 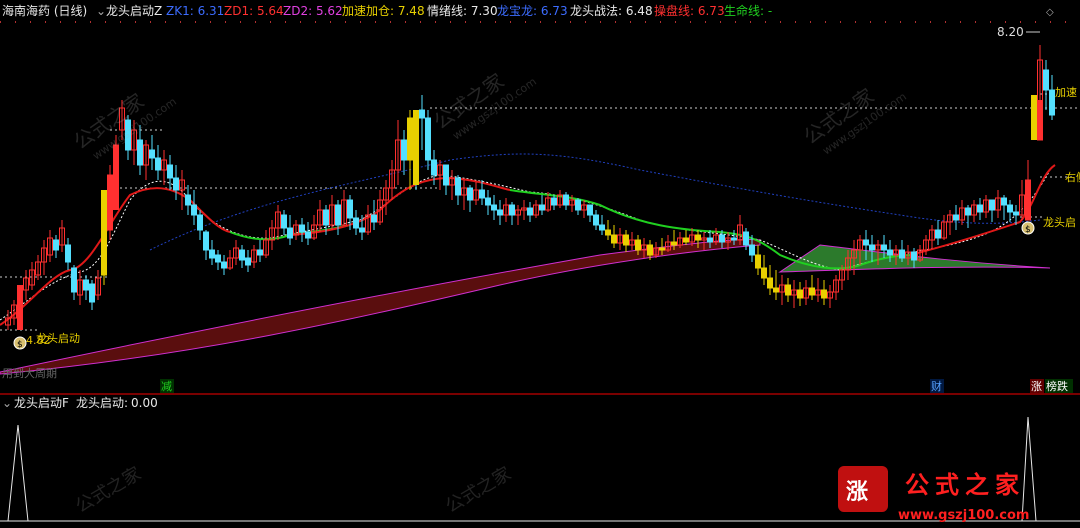 What do you see at coordinates (1036, 386) in the screenshot?
I see `marker-rise: 涨` at bounding box center [1036, 386].